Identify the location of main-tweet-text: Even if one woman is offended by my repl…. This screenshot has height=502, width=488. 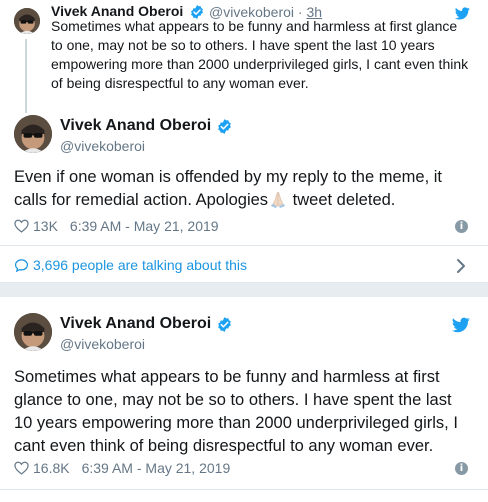
(245, 189).